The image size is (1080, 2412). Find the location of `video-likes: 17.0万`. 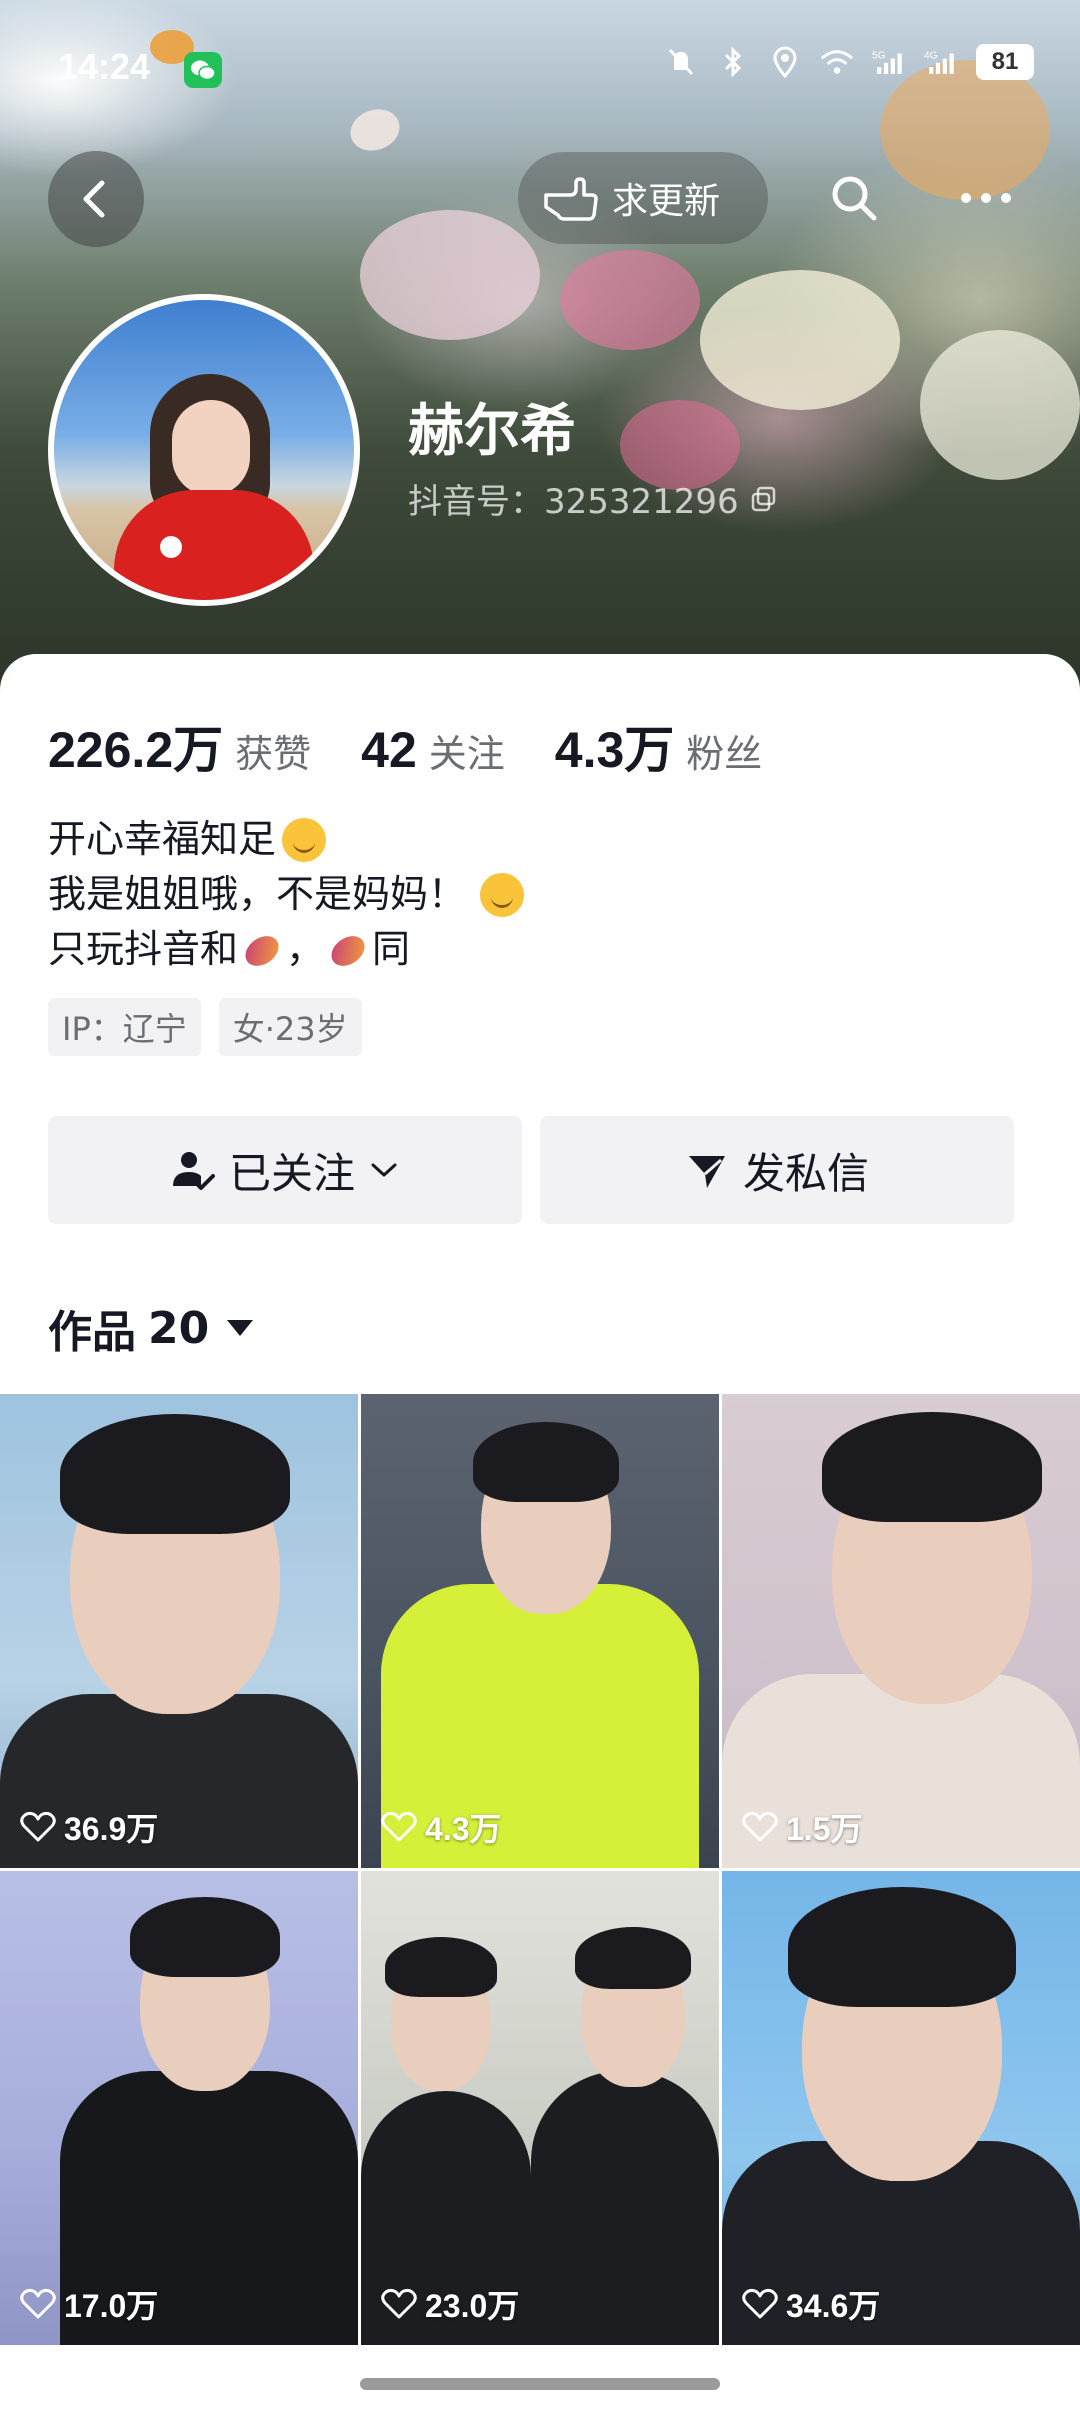

video-likes: 17.0万 is located at coordinates (89, 2304).